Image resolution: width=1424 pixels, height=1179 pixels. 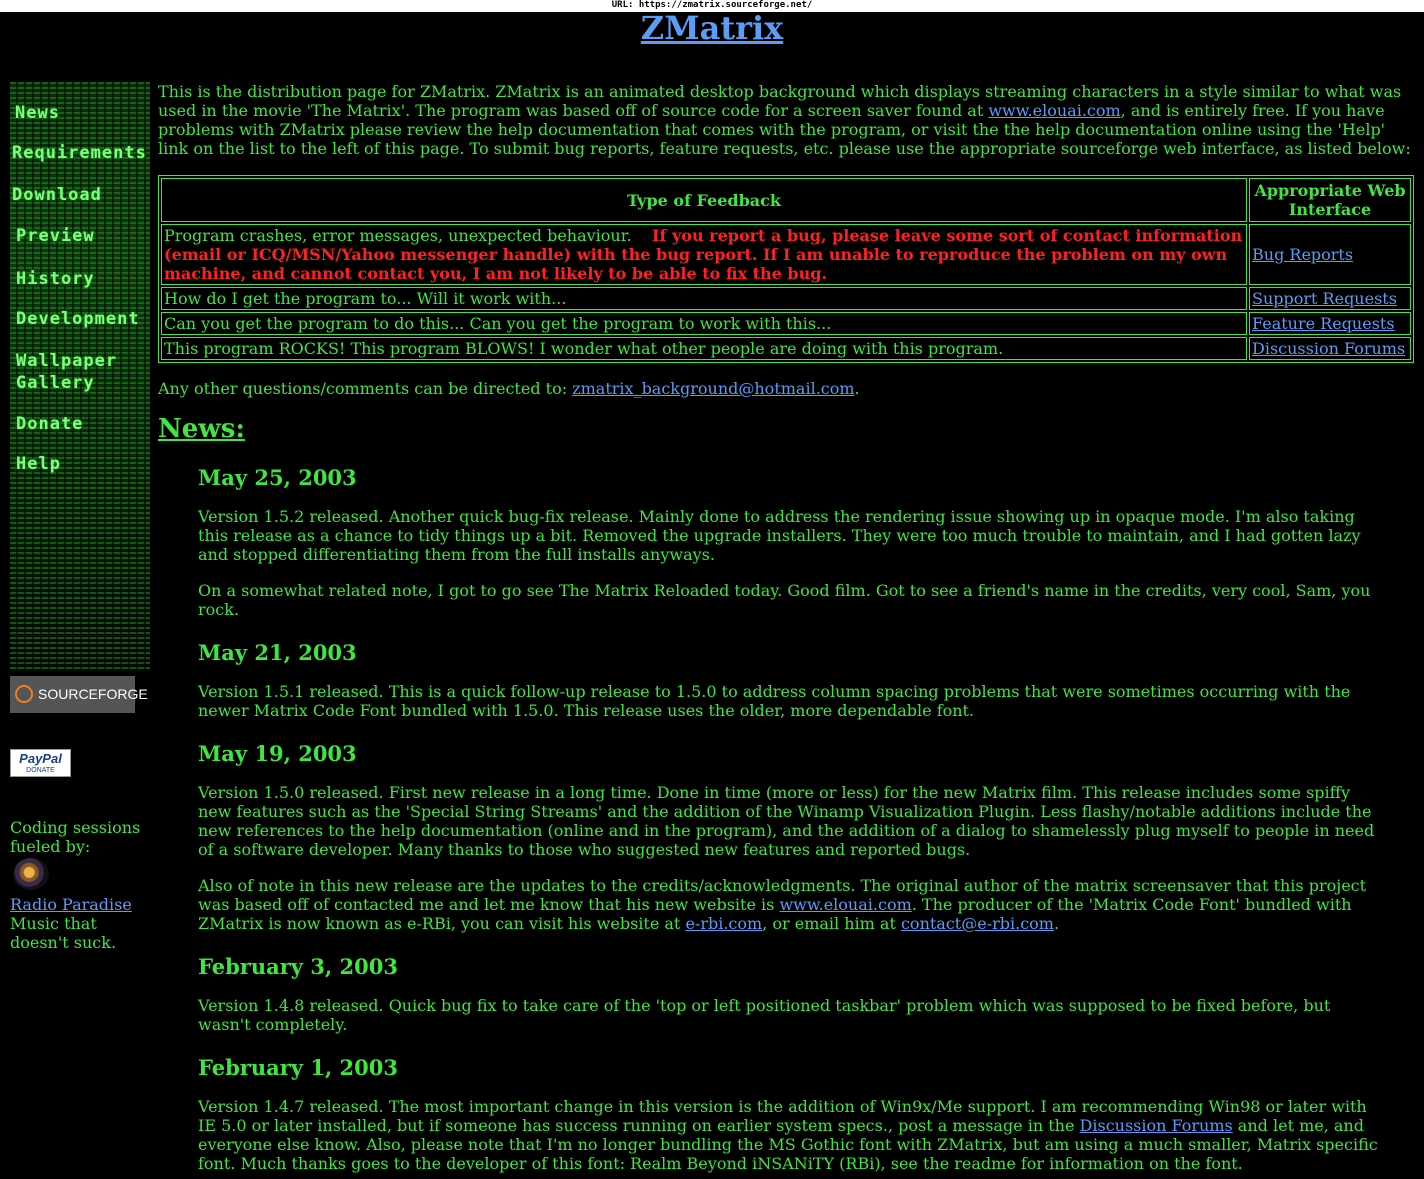 I want to click on news-date: May 19, 2003, so click(x=277, y=753).